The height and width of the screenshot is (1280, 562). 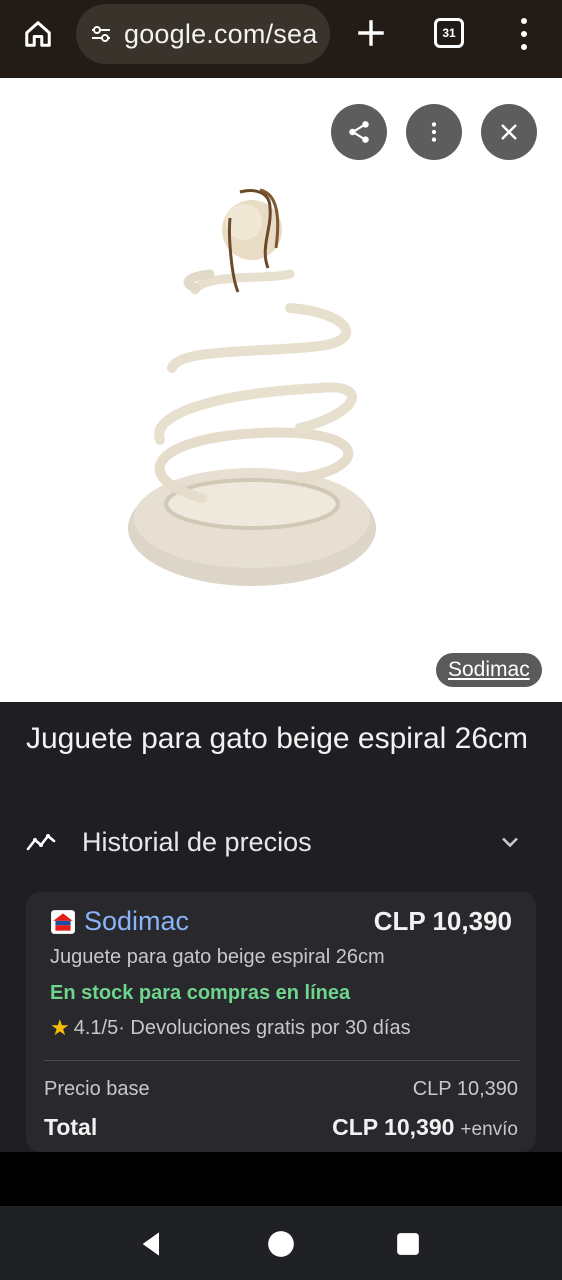 I want to click on url-text: google.com/sea, so click(x=221, y=33).